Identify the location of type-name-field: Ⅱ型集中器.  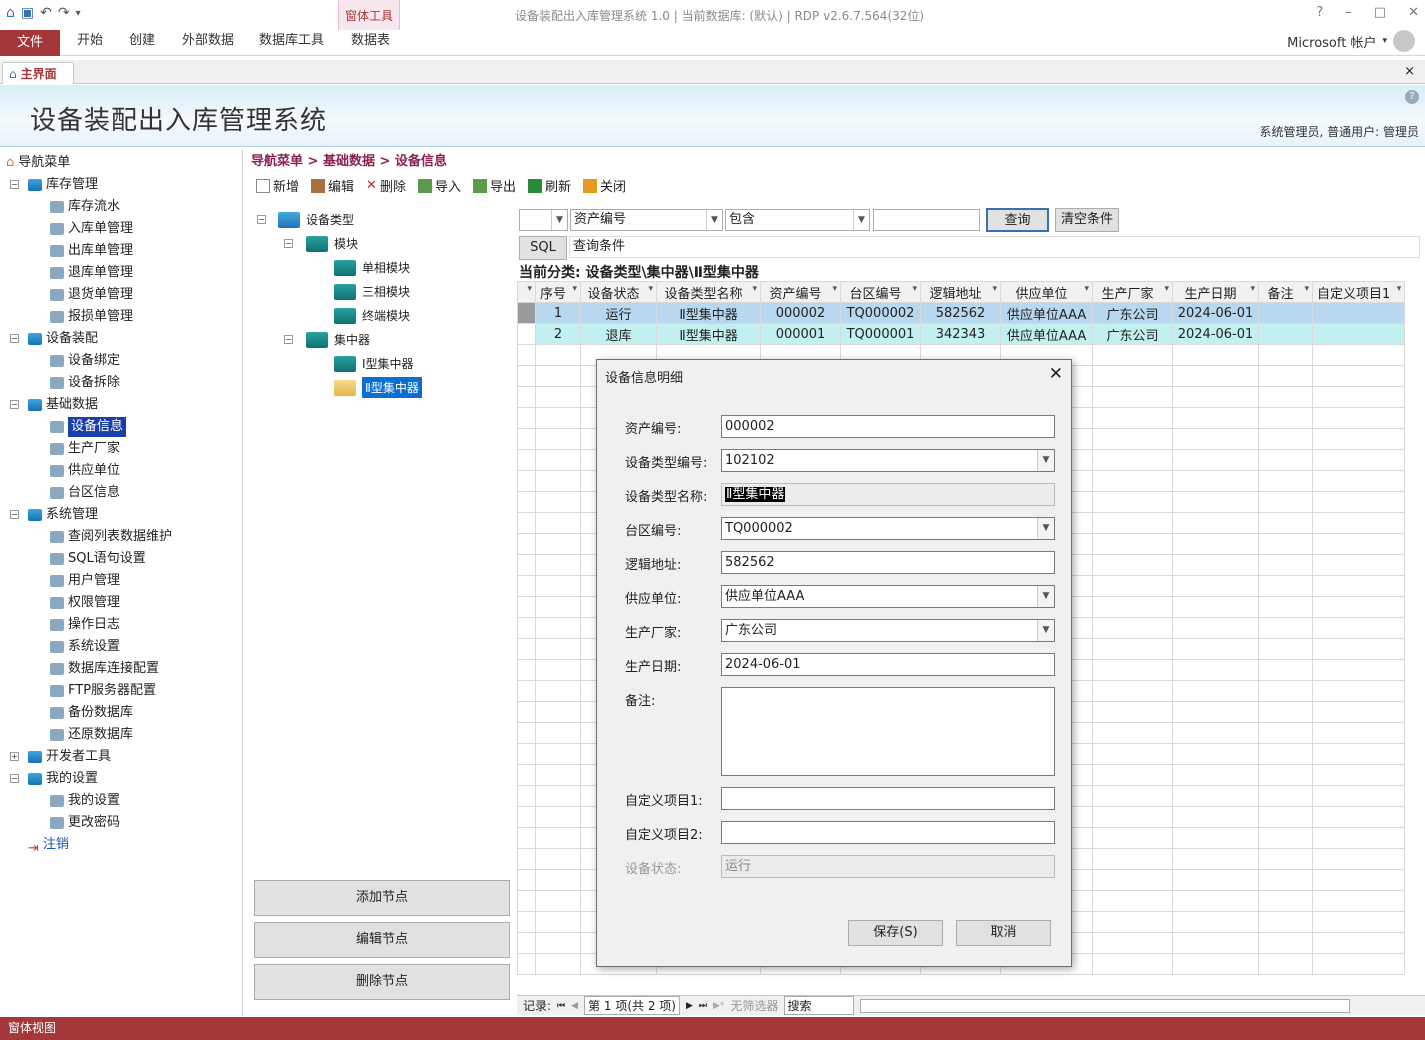
(888, 494).